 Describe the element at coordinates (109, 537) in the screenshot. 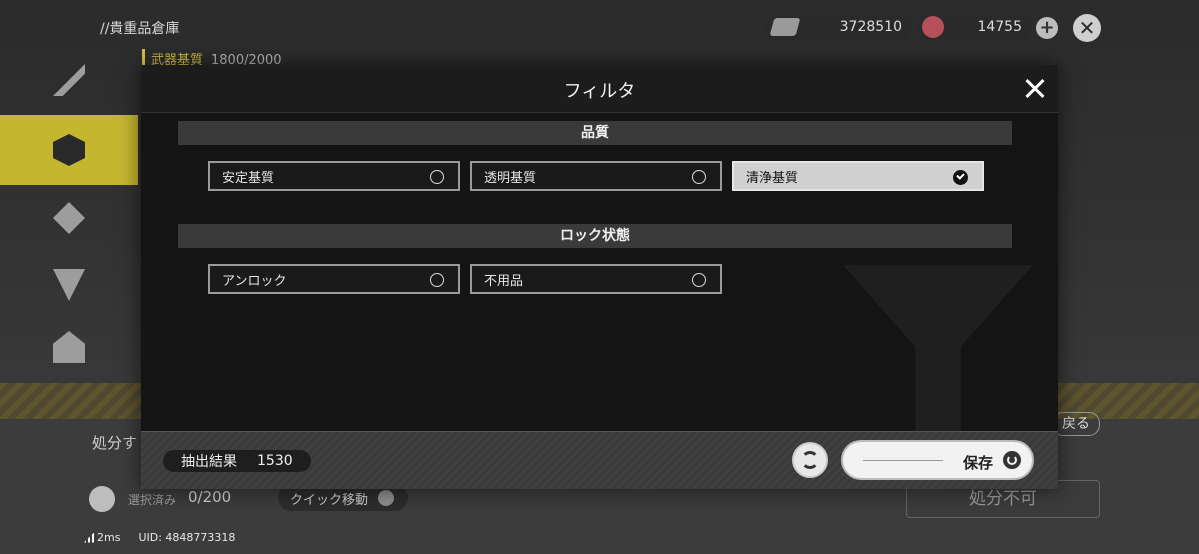

I see `ping-value: 2ms` at that location.